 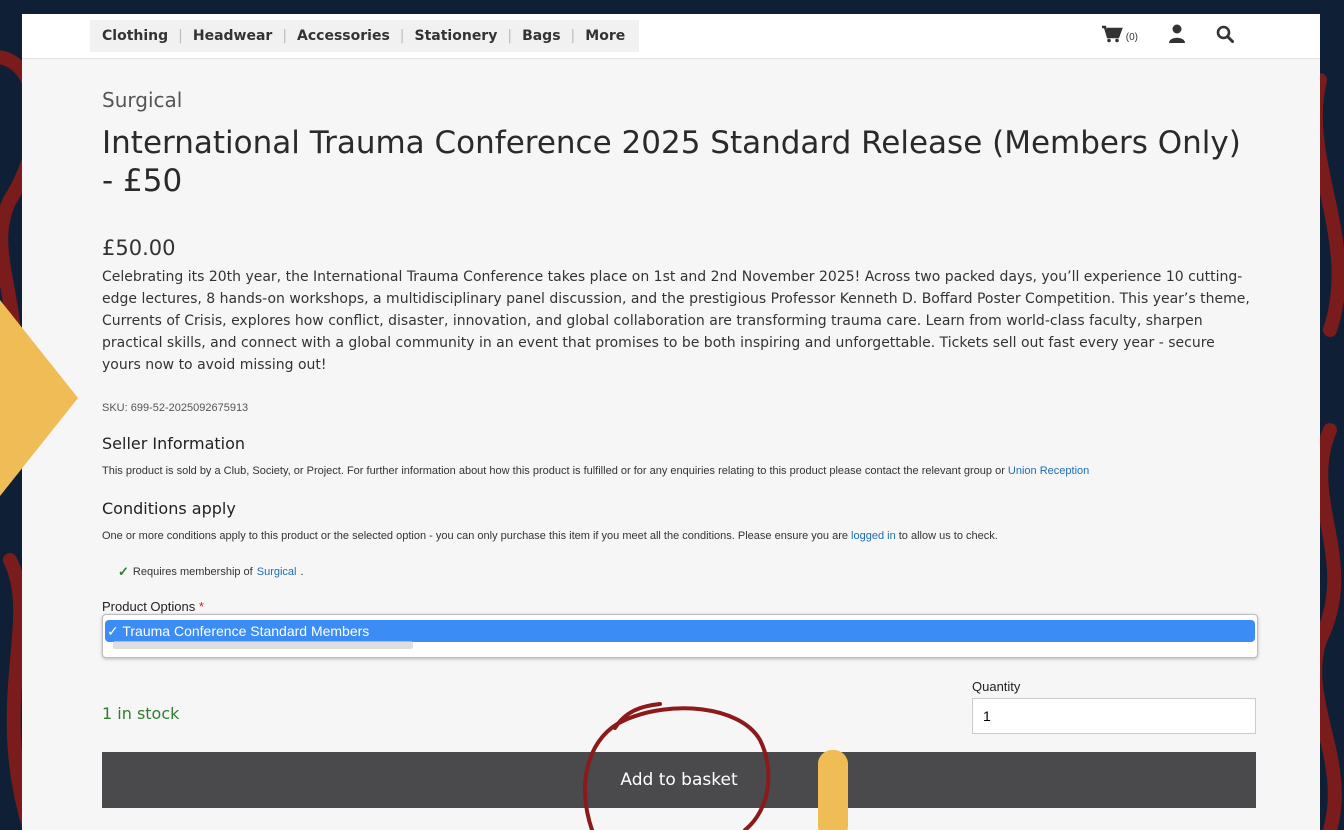 What do you see at coordinates (1131, 37) in the screenshot?
I see `cart-count: (0)` at bounding box center [1131, 37].